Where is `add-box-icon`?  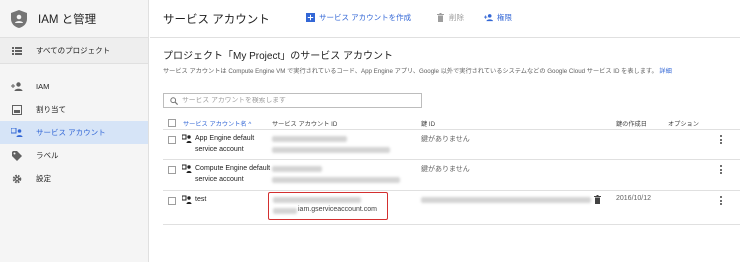
add-box-icon is located at coordinates (310, 17).